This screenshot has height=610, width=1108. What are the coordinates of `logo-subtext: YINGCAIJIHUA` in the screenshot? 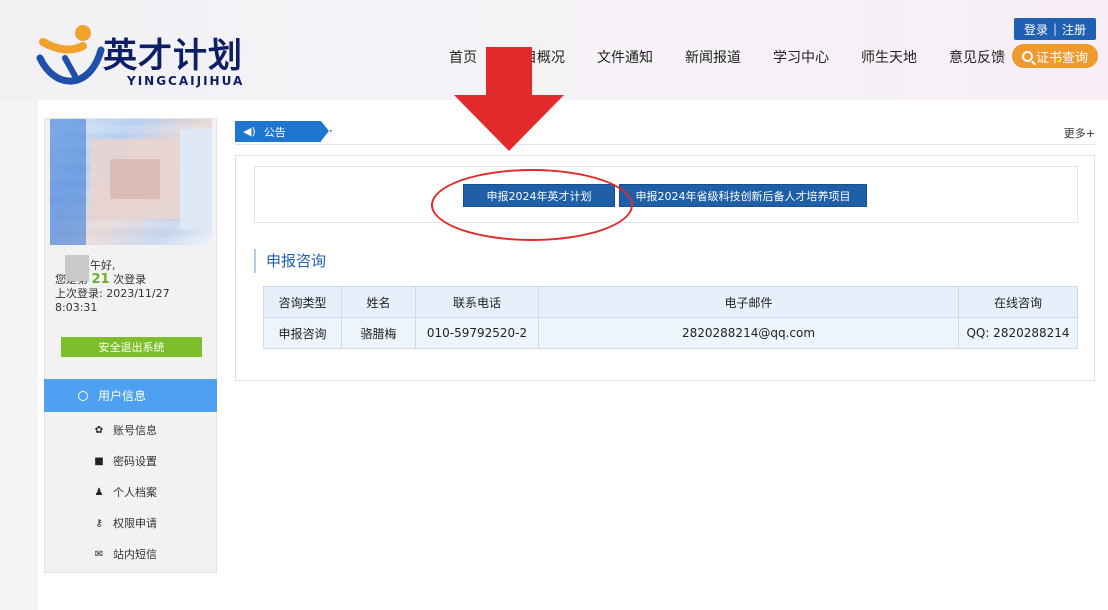 It's located at (186, 81).